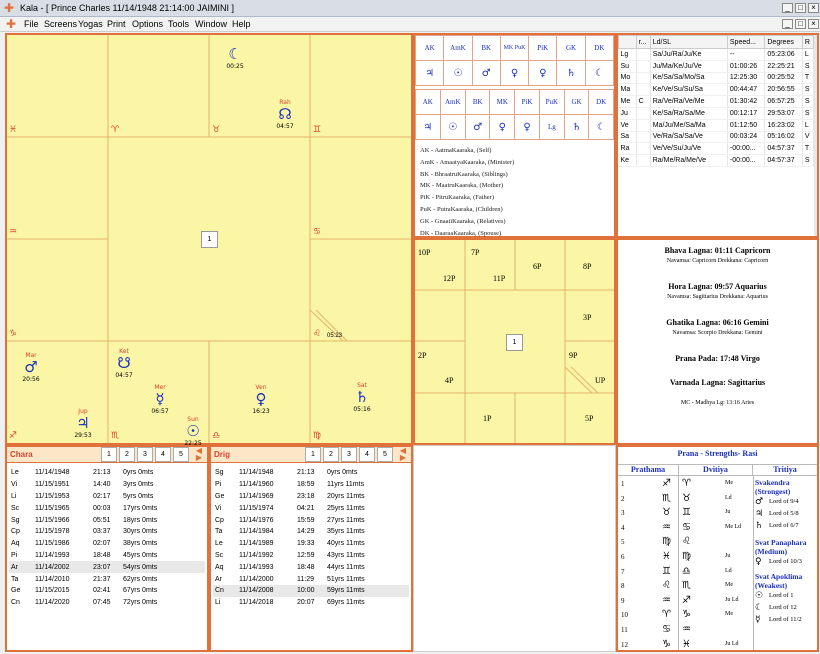 The height and width of the screenshot is (654, 820). I want to click on list-item: Sc 11/15/1965 00:03 17yrs 0mts, so click(107, 508).